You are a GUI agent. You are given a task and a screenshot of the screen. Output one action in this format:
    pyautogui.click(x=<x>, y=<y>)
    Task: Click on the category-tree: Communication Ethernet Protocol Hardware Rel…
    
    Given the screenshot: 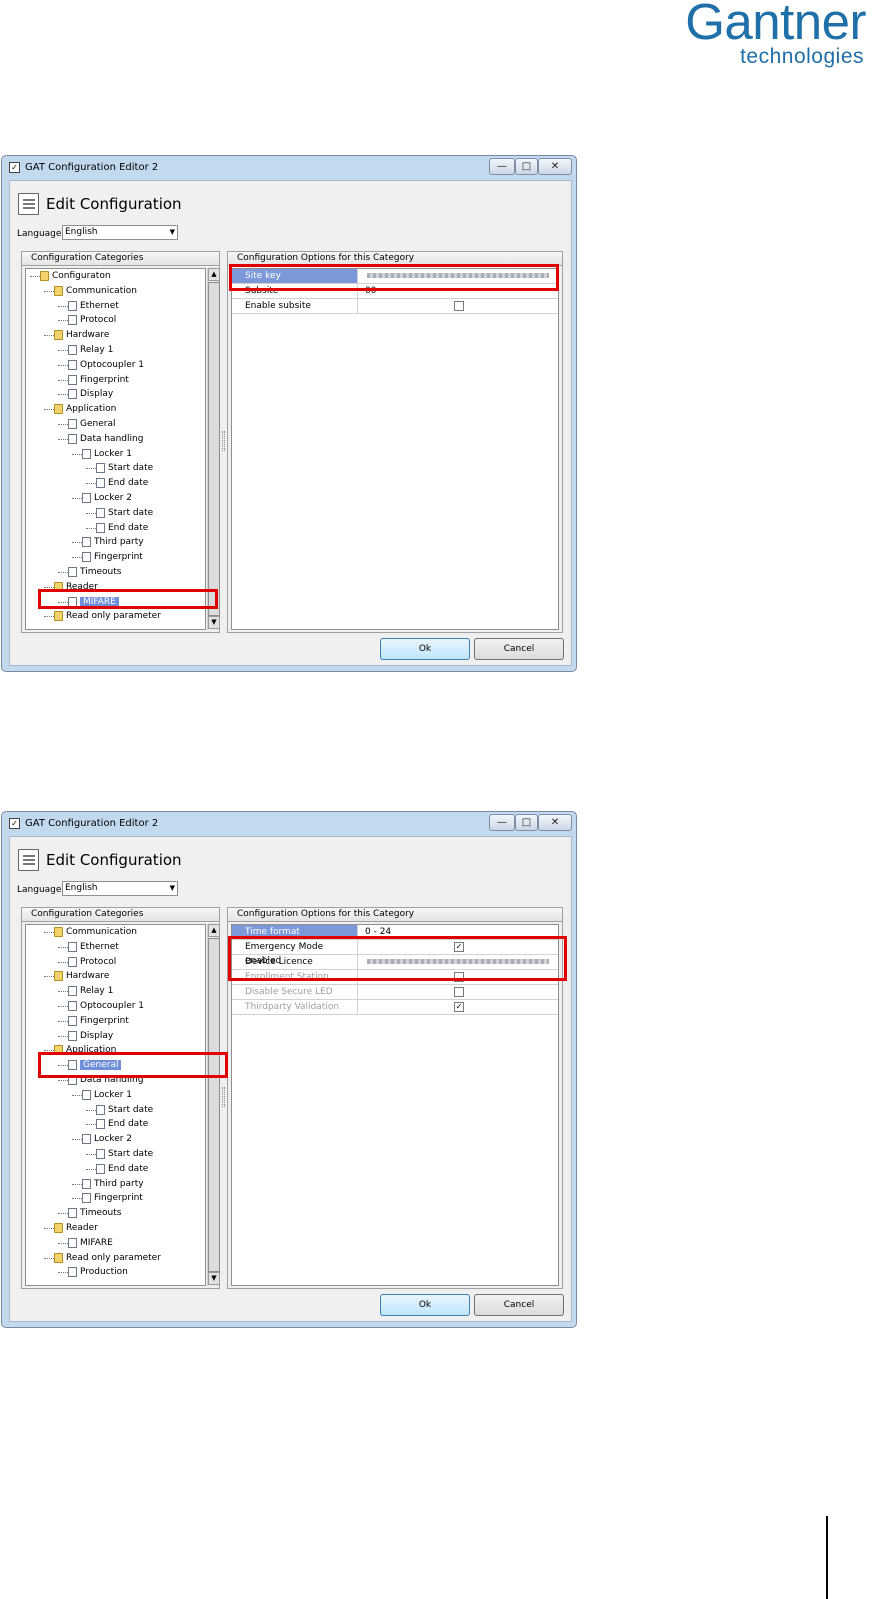 What is the action you would take?
    pyautogui.click(x=115, y=1105)
    